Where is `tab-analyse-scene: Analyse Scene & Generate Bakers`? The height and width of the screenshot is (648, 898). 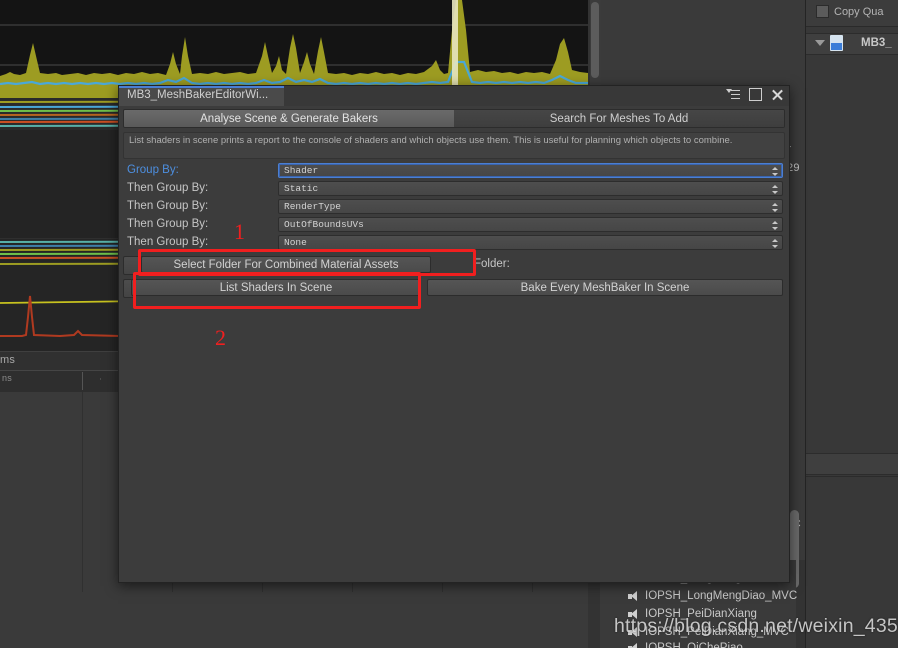 tab-analyse-scene: Analyse Scene & Generate Bakers is located at coordinates (289, 118).